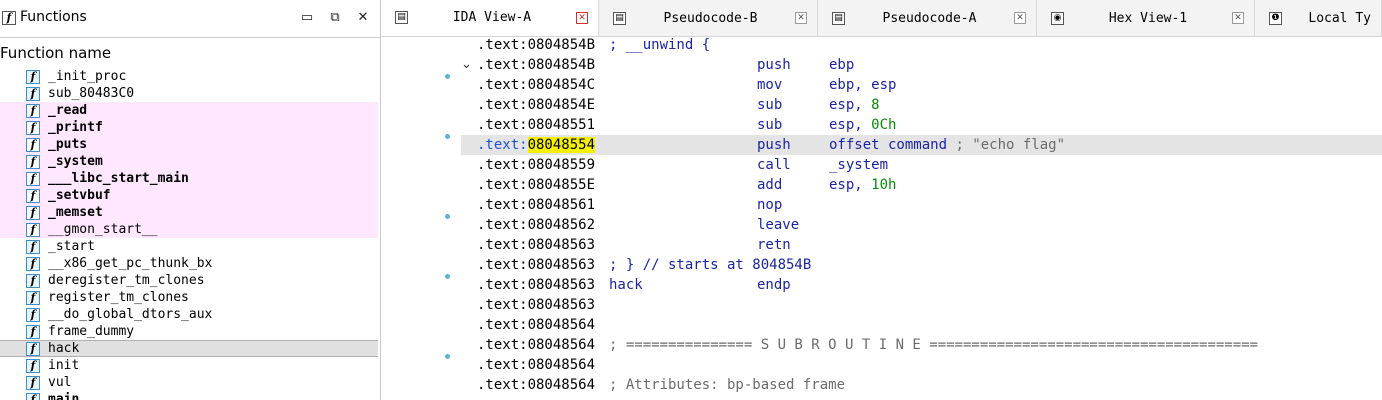 The height and width of the screenshot is (400, 1382). I want to click on tab-ida-view-a: ▤ IDA View-A ✕, so click(490, 18).